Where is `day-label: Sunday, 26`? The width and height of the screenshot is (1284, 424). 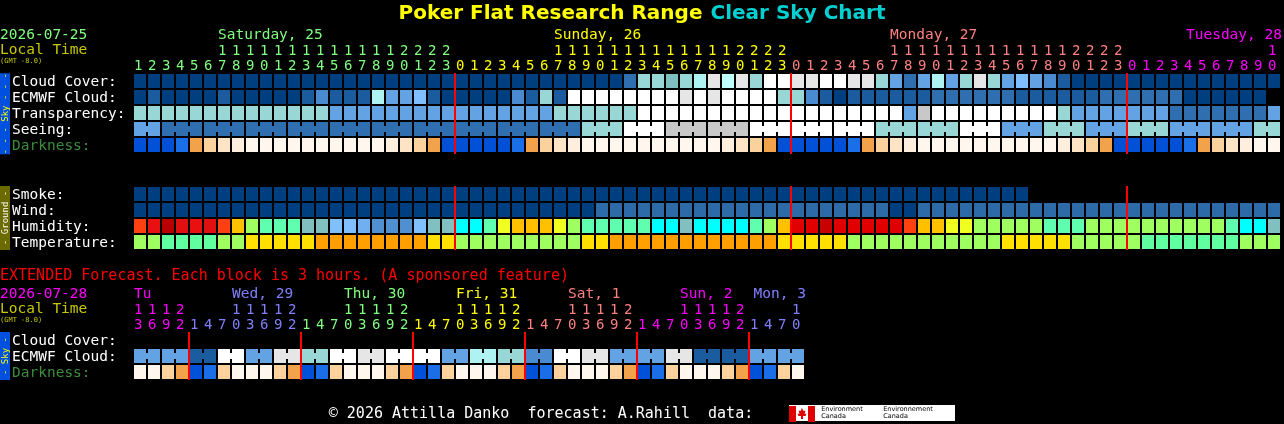 day-label: Sunday, 26 is located at coordinates (598, 34).